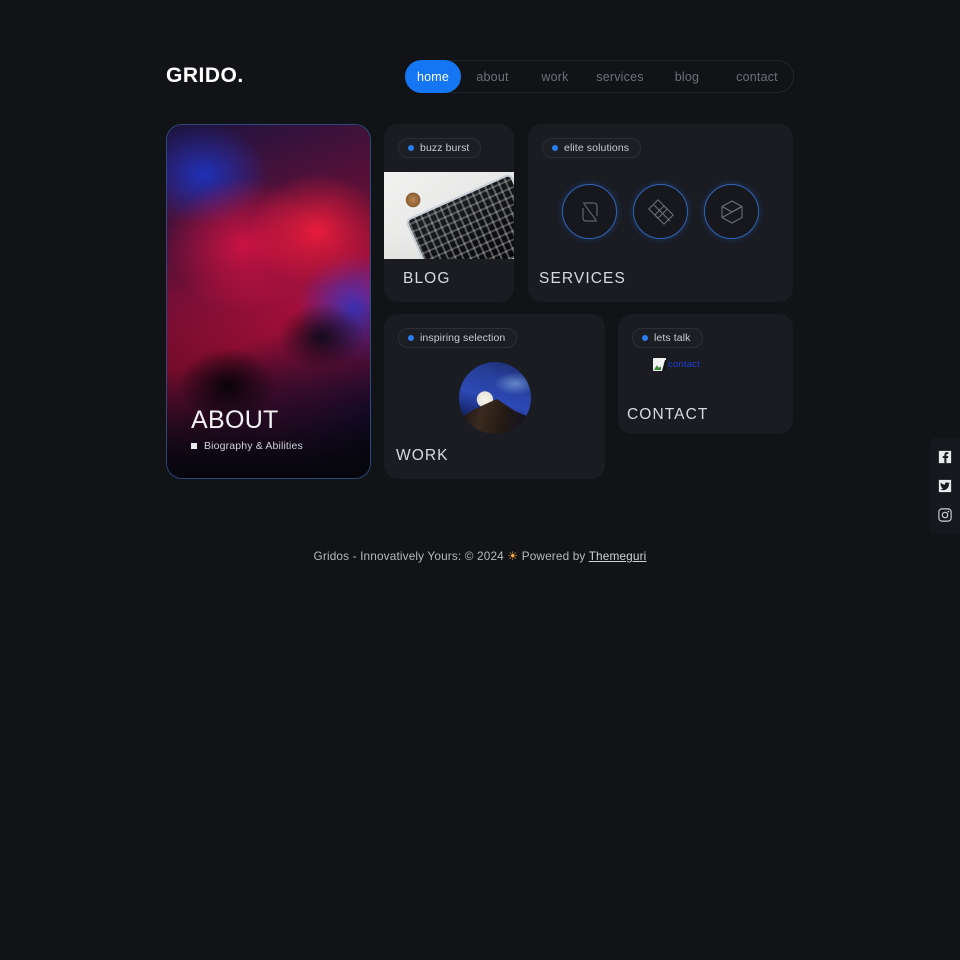  Describe the element at coordinates (618, 556) in the screenshot. I see `footer-themeguri-link: Themeguri` at that location.